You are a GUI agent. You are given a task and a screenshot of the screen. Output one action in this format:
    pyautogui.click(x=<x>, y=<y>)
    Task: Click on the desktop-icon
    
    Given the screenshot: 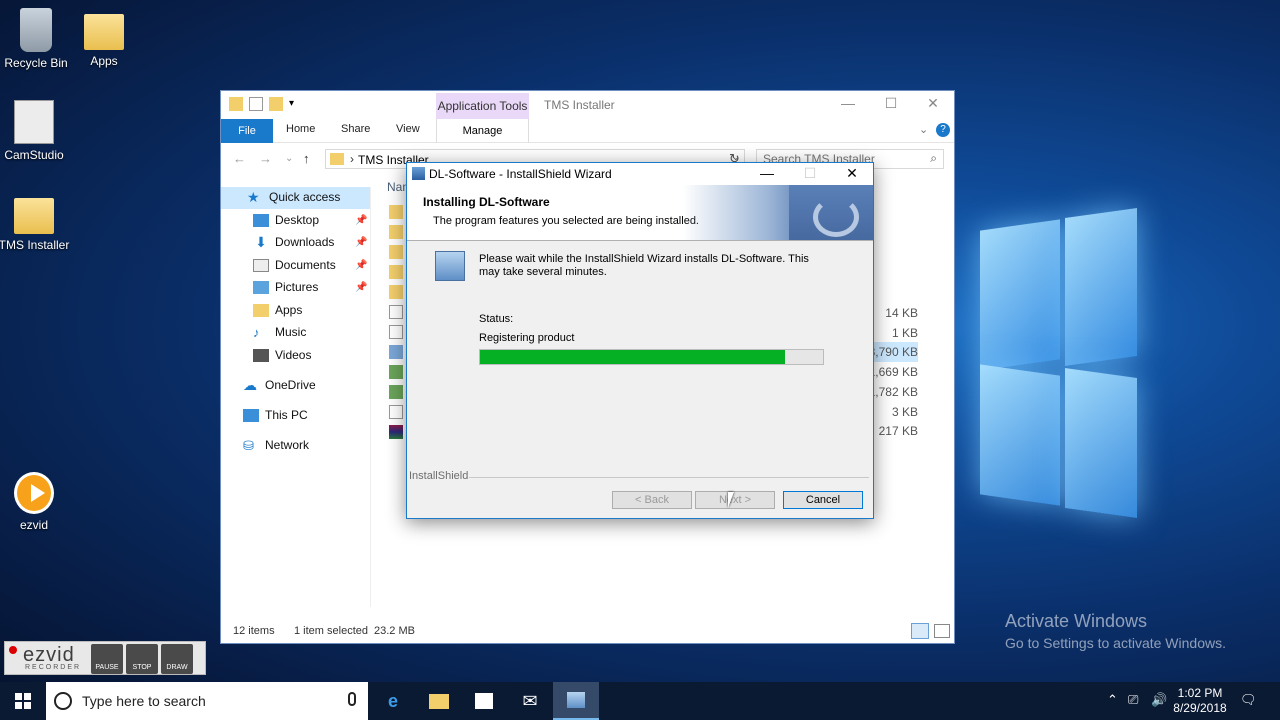 What is the action you would take?
    pyautogui.click(x=261, y=220)
    